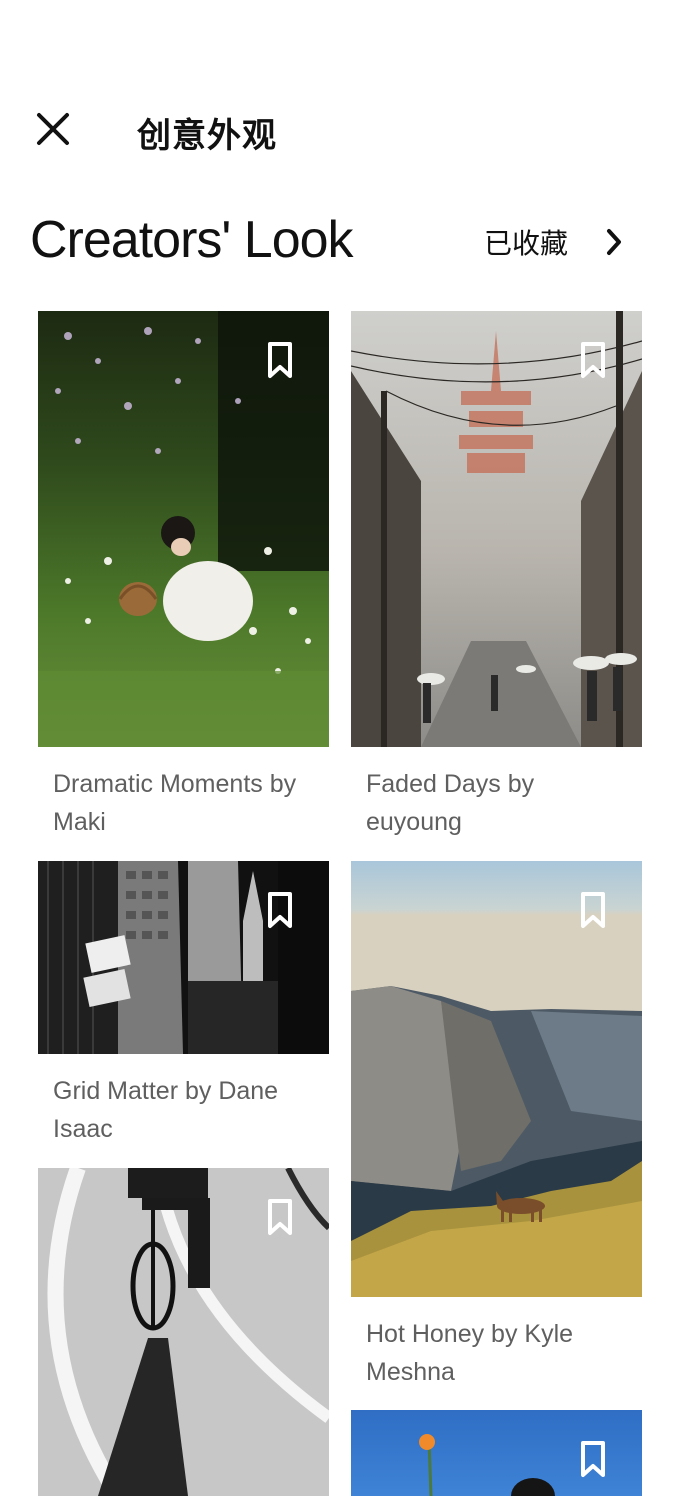  What do you see at coordinates (175, 803) in the screenshot?
I see `card-caption: Dramatic Moments by Maki` at bounding box center [175, 803].